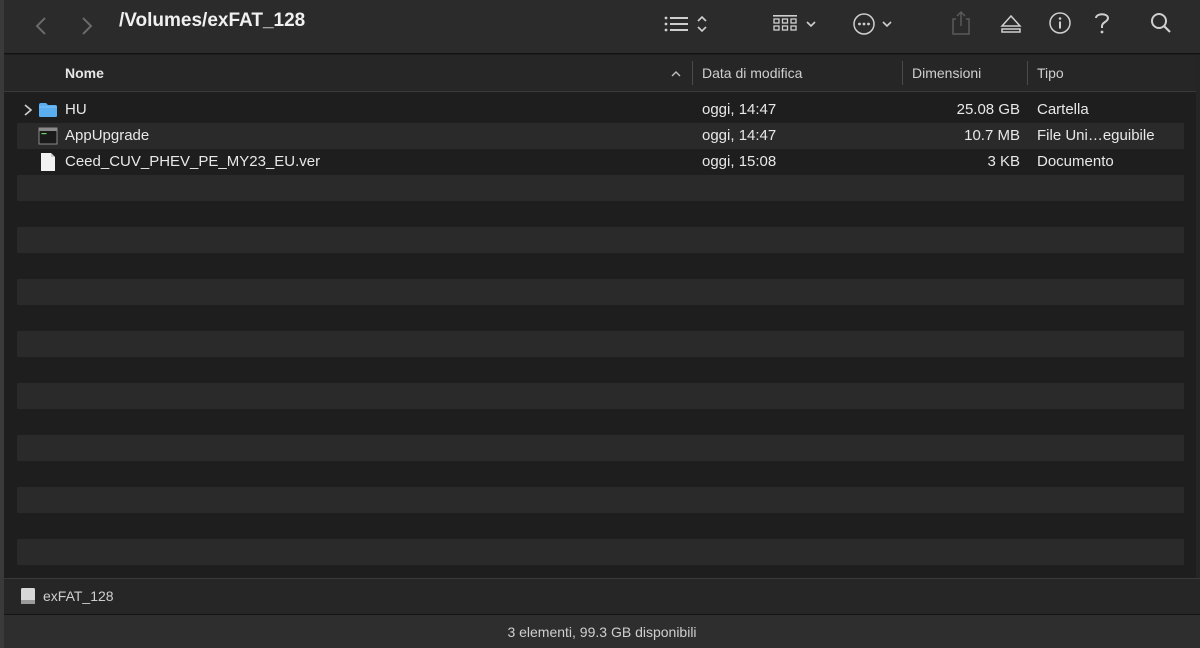  I want to click on forward-button, so click(87, 26).